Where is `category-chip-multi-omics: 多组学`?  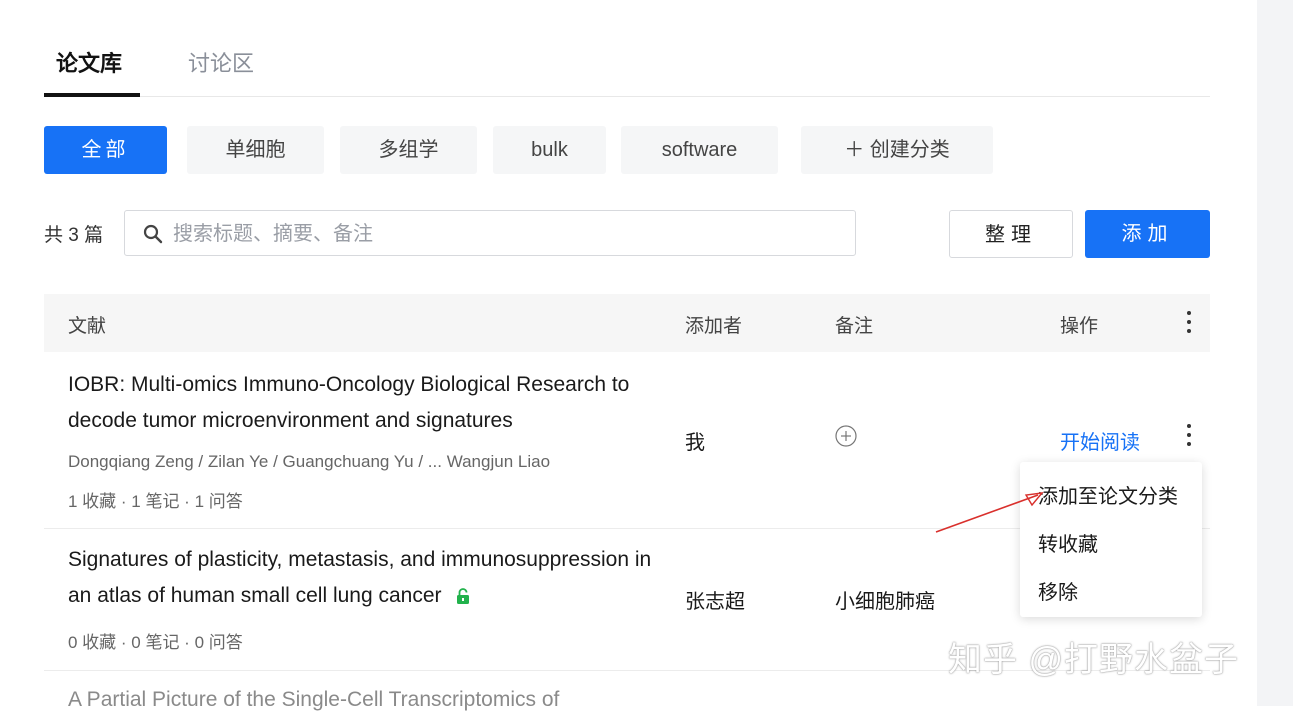 category-chip-multi-omics: 多组学 is located at coordinates (408, 150).